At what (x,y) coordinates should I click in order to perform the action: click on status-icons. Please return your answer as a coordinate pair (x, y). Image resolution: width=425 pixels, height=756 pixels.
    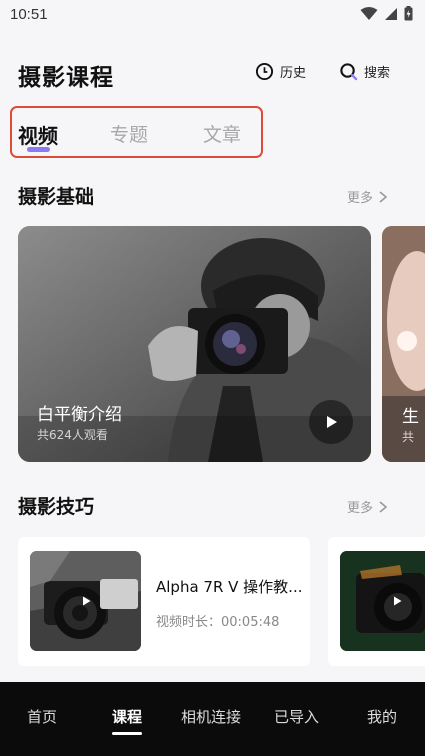
    Looking at the image, I should click on (386, 13).